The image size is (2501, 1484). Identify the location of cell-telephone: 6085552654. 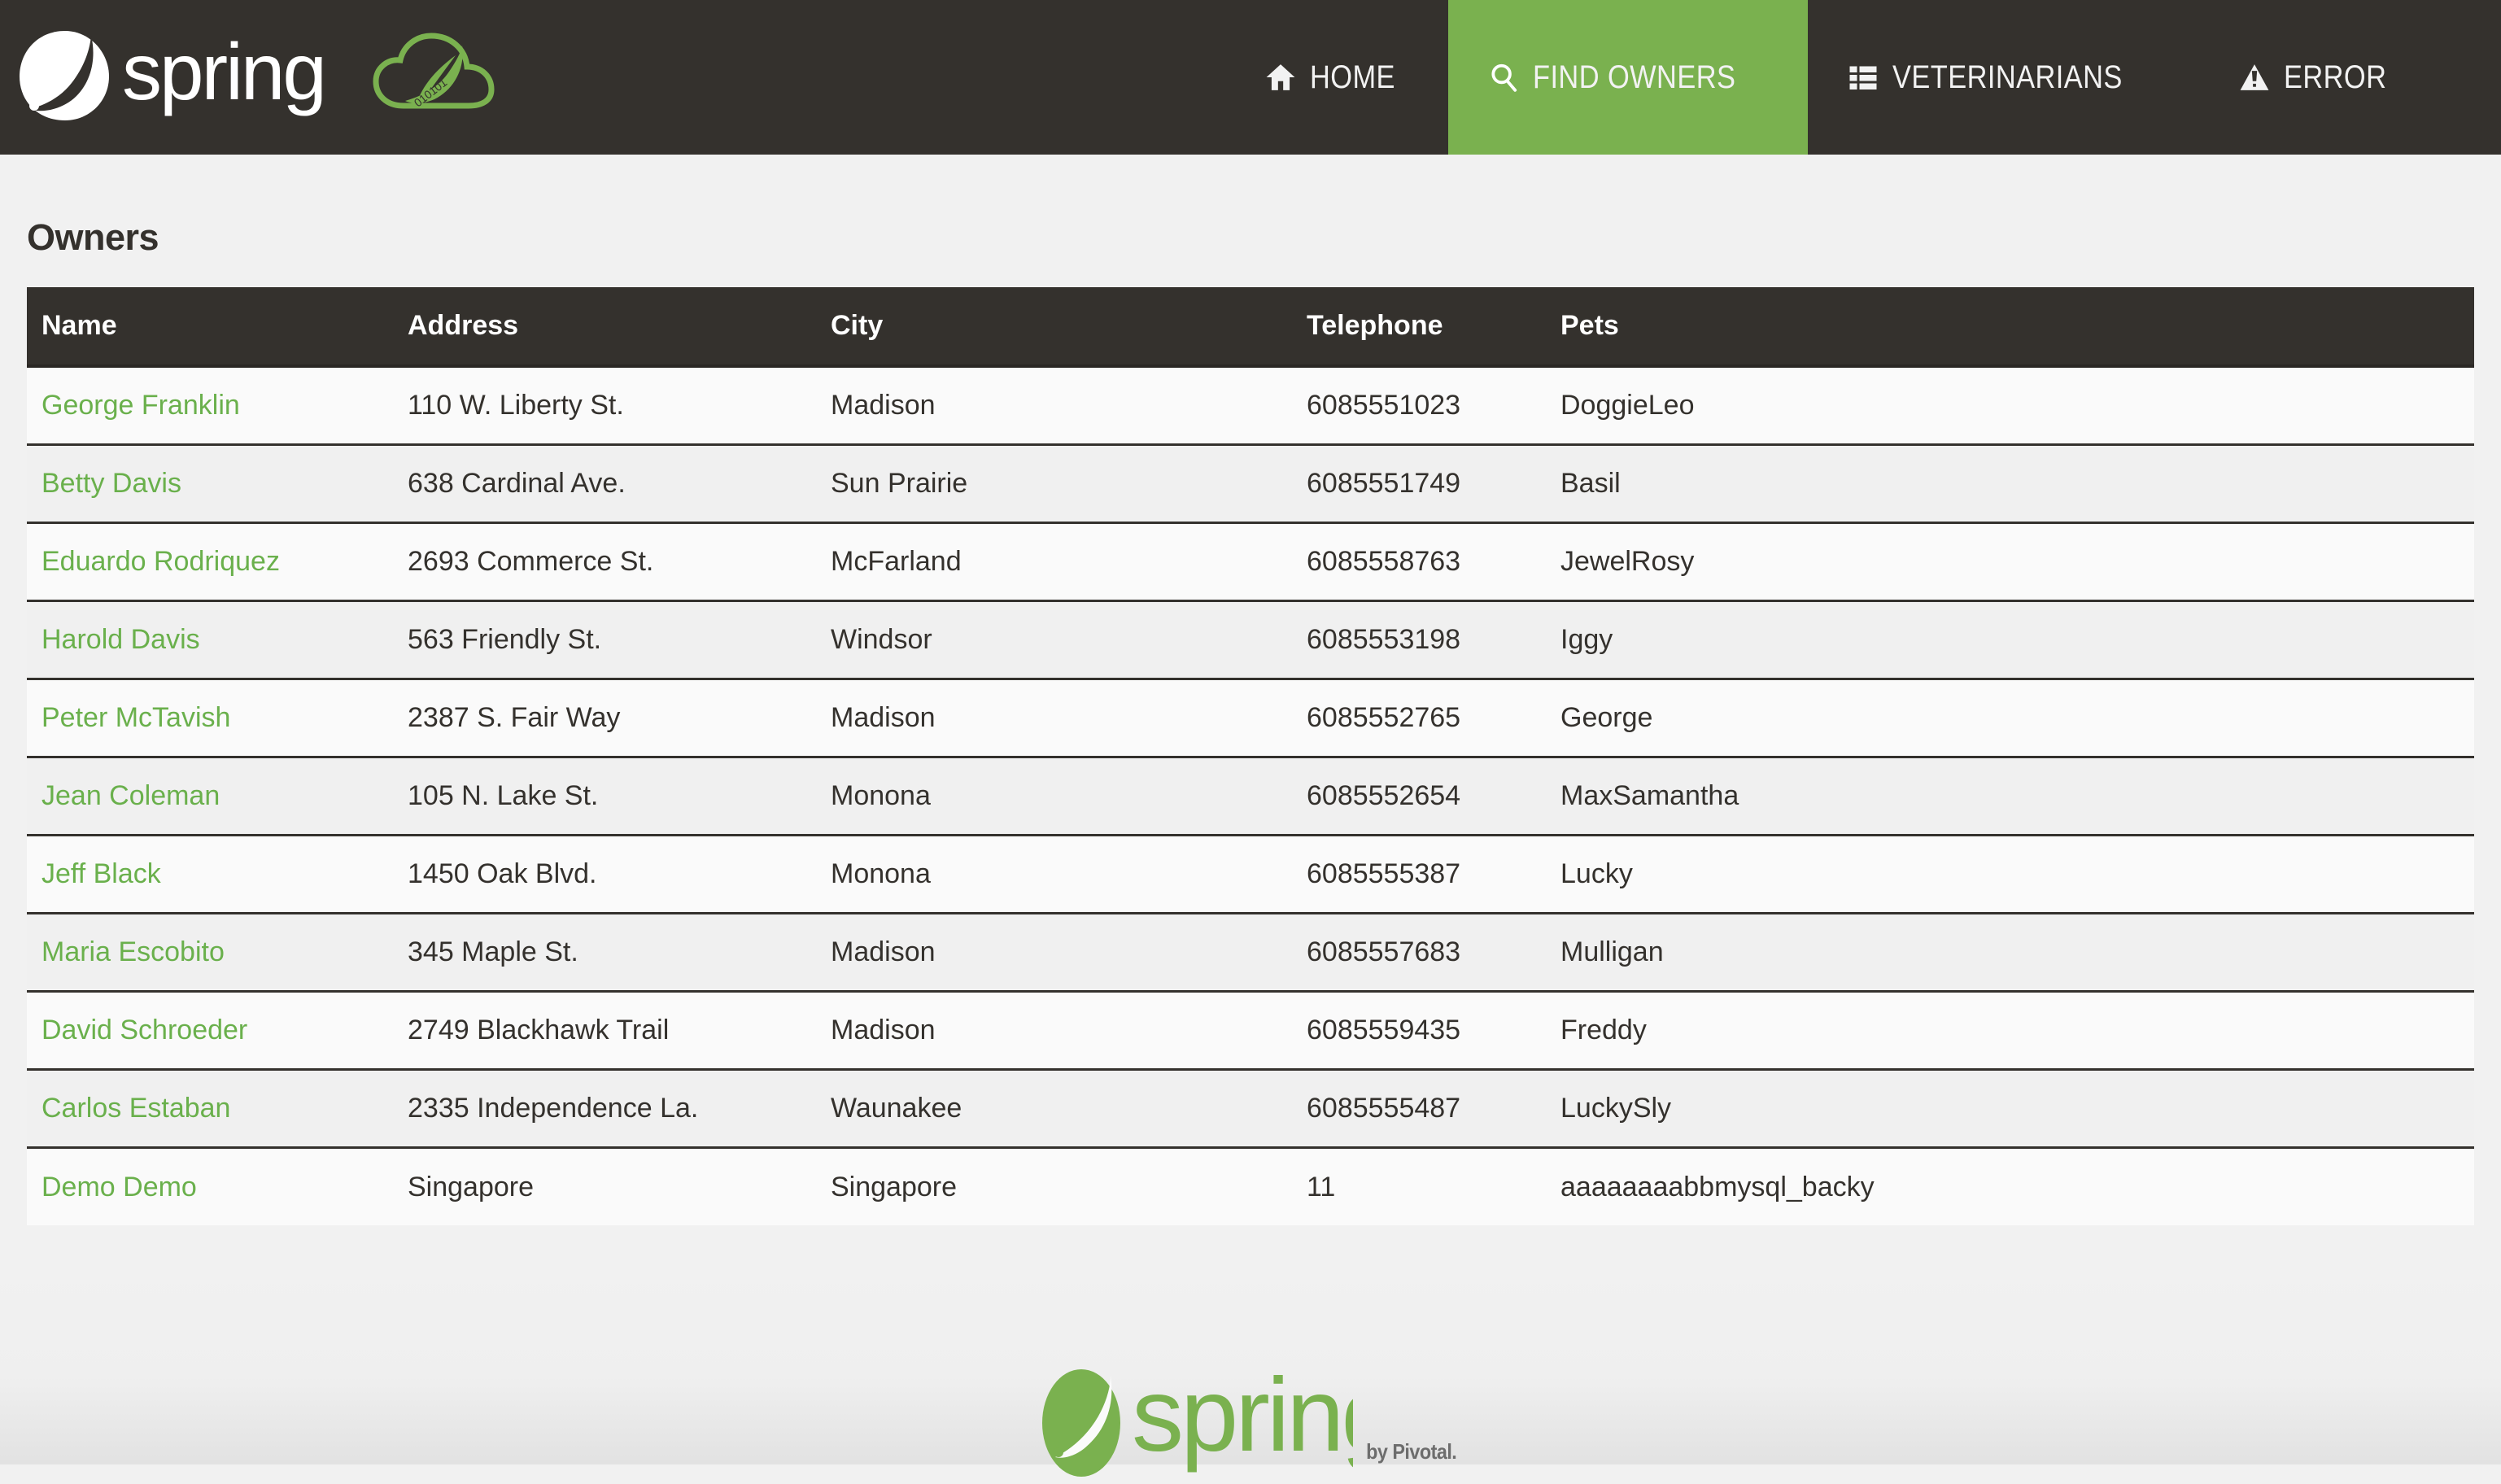
(1433, 796).